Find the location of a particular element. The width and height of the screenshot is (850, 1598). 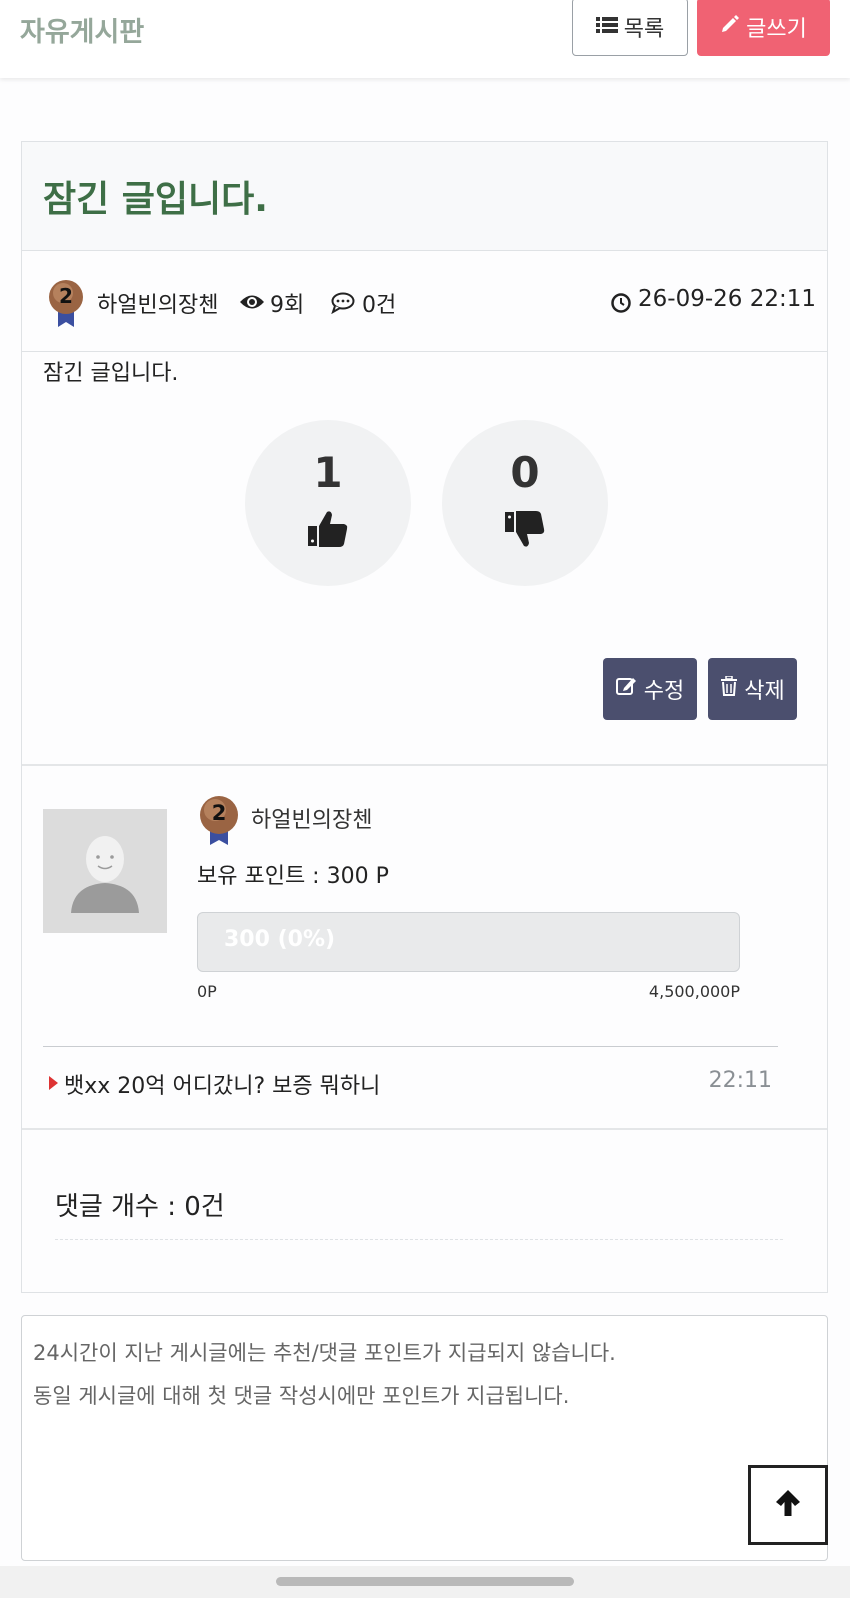

write-button: 글쓰기 is located at coordinates (763, 28).